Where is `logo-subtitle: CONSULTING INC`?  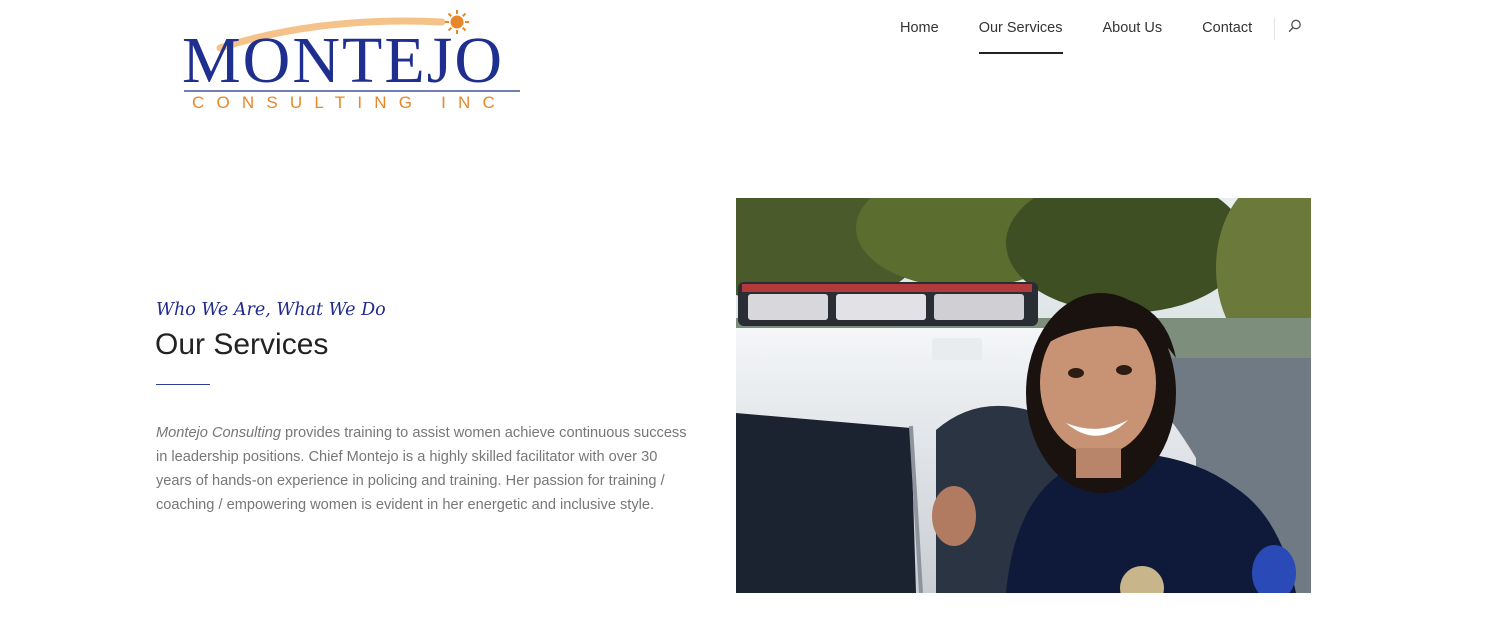
logo-subtitle: CONSULTING INC is located at coordinates (349, 102).